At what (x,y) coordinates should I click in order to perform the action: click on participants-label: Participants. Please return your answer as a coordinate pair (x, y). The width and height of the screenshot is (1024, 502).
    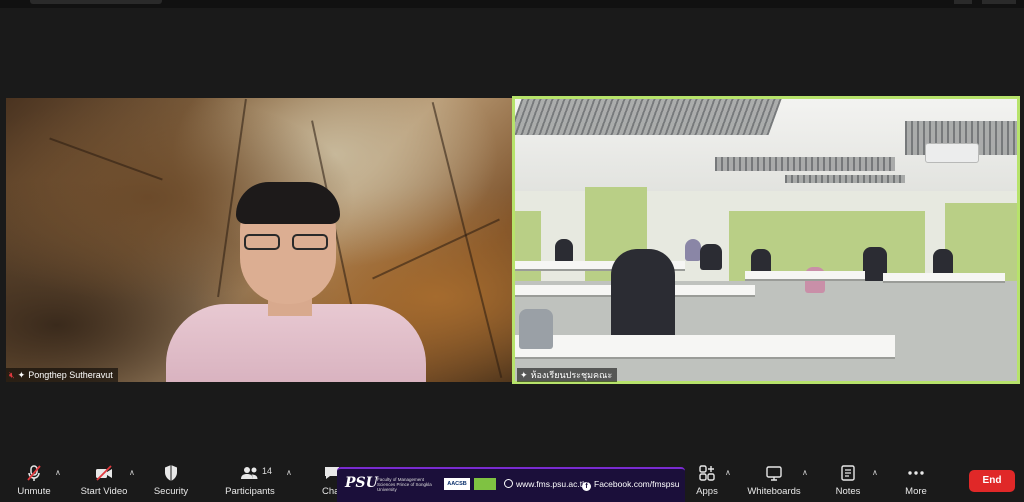
    Looking at the image, I should click on (250, 491).